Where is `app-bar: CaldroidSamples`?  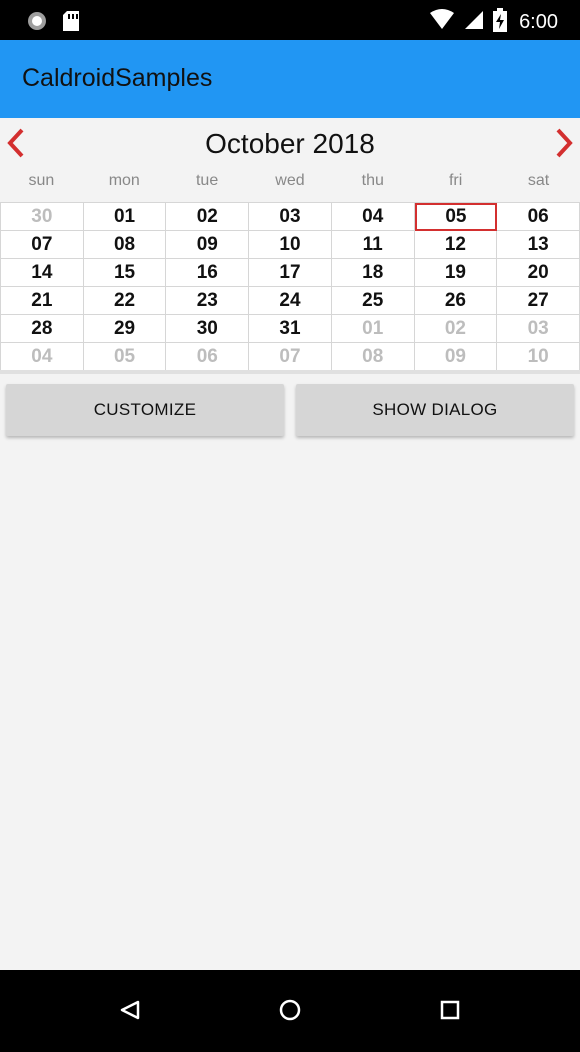 app-bar: CaldroidSamples is located at coordinates (290, 79).